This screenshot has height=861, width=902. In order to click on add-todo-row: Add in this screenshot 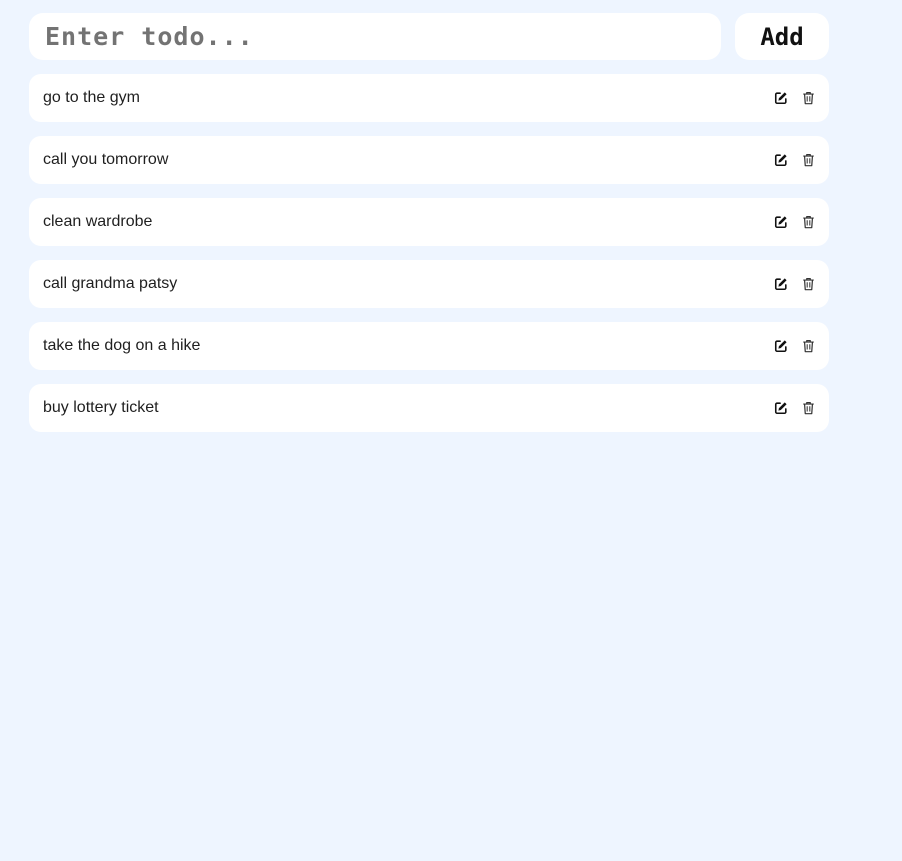, I will do `click(429, 36)`.